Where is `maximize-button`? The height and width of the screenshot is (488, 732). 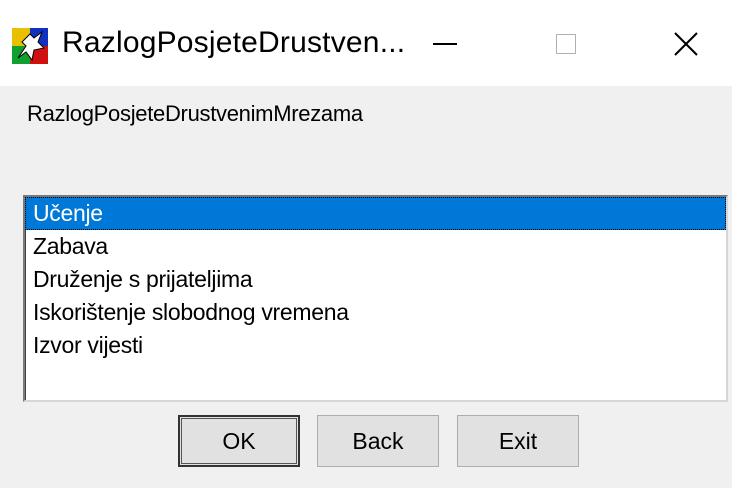
maximize-button is located at coordinates (566, 44).